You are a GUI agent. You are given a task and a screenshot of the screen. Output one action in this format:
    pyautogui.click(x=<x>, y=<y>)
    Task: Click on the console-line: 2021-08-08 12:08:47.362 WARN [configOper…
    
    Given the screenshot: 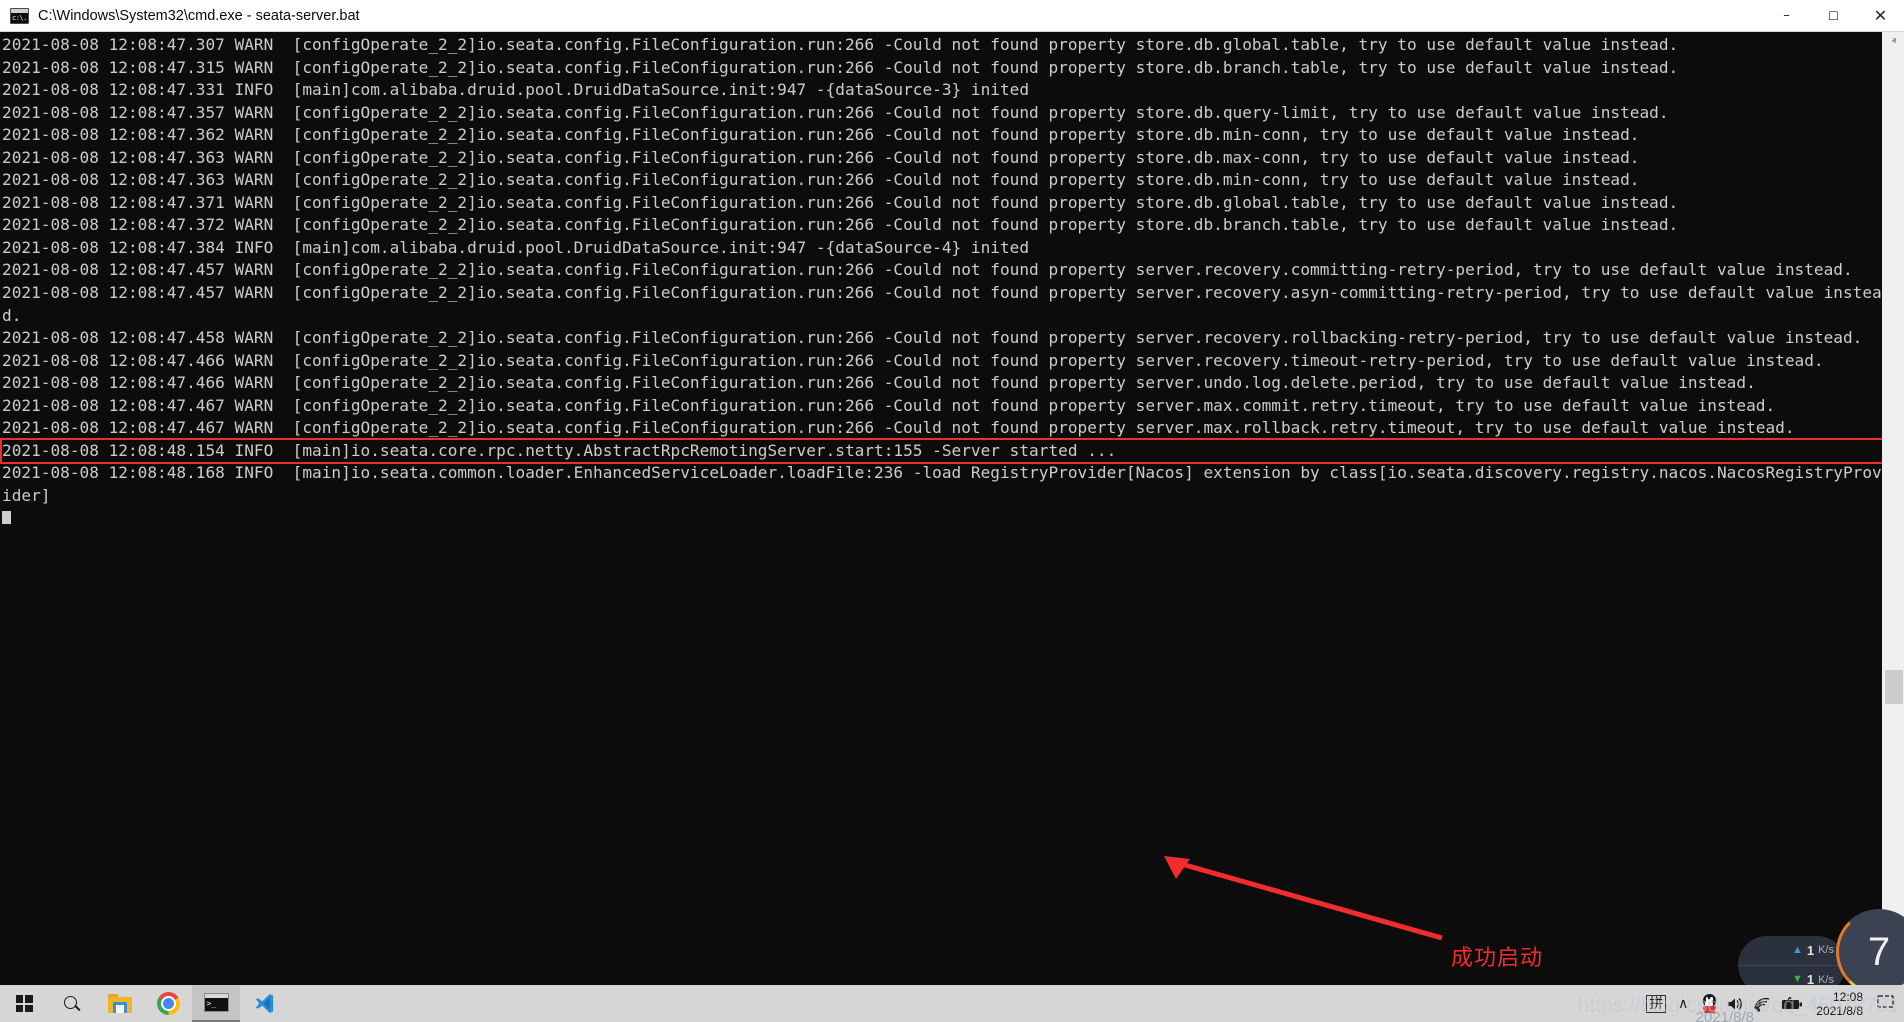 What is the action you would take?
    pyautogui.click(x=821, y=135)
    